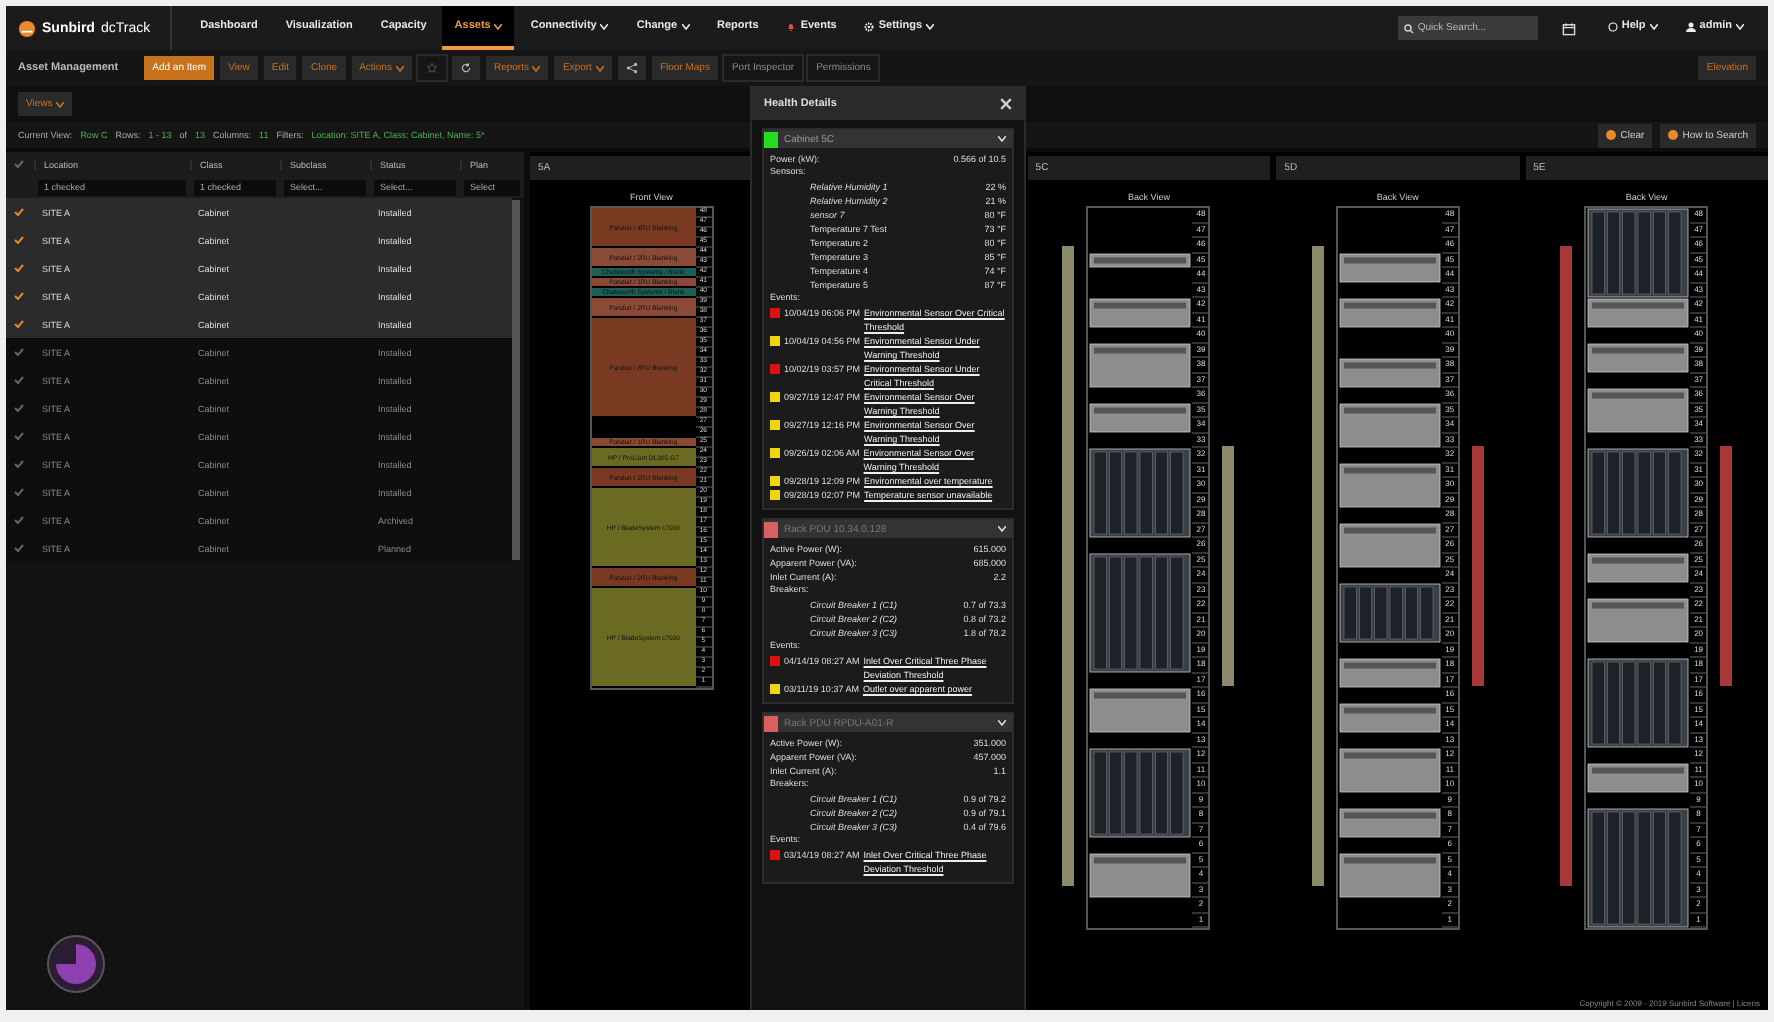  What do you see at coordinates (1568, 28) in the screenshot?
I see `calendar-icon` at bounding box center [1568, 28].